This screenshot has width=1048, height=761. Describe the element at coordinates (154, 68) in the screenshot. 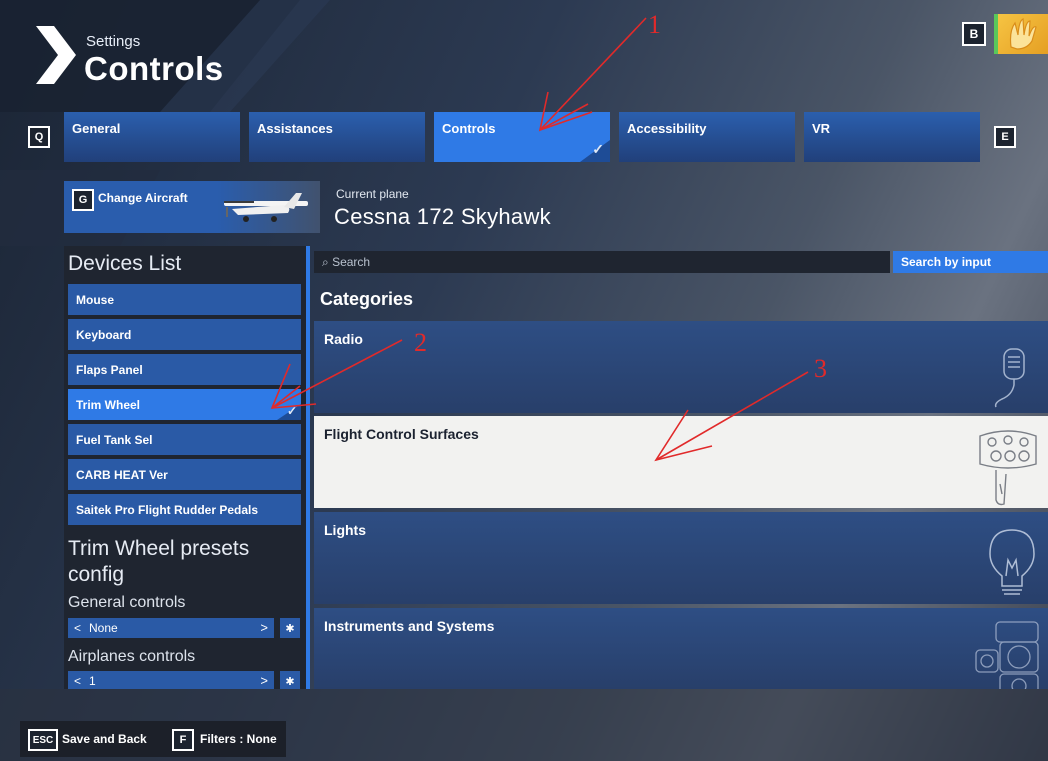

I see `page-title: Controls` at that location.